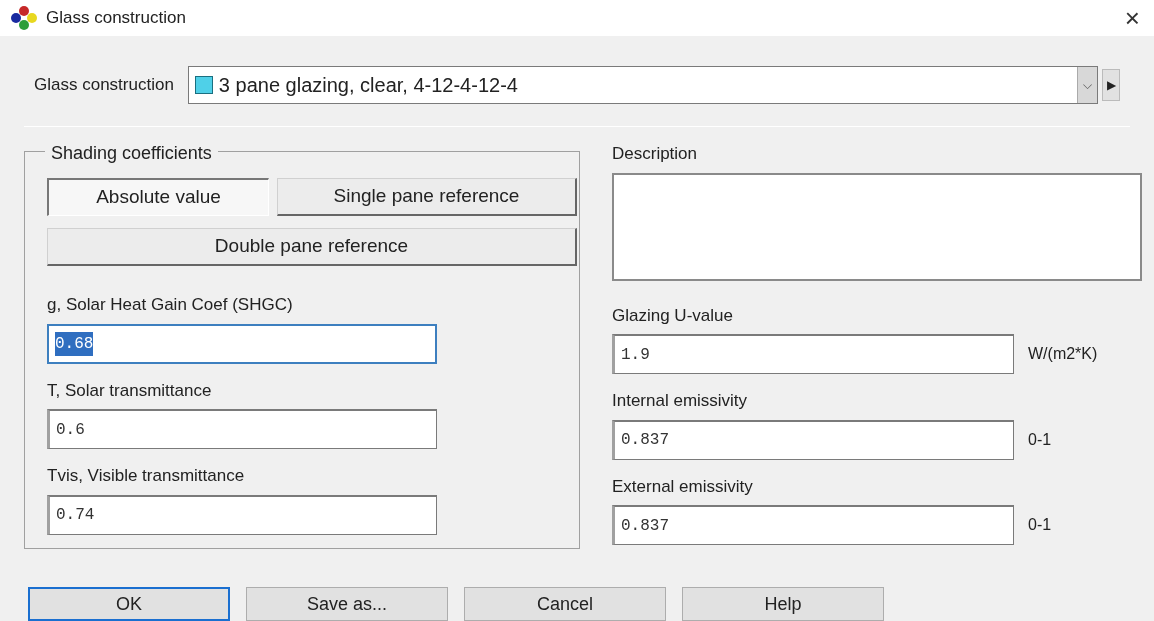  What do you see at coordinates (312, 247) in the screenshot?
I see `tab-button: Double pane reference` at bounding box center [312, 247].